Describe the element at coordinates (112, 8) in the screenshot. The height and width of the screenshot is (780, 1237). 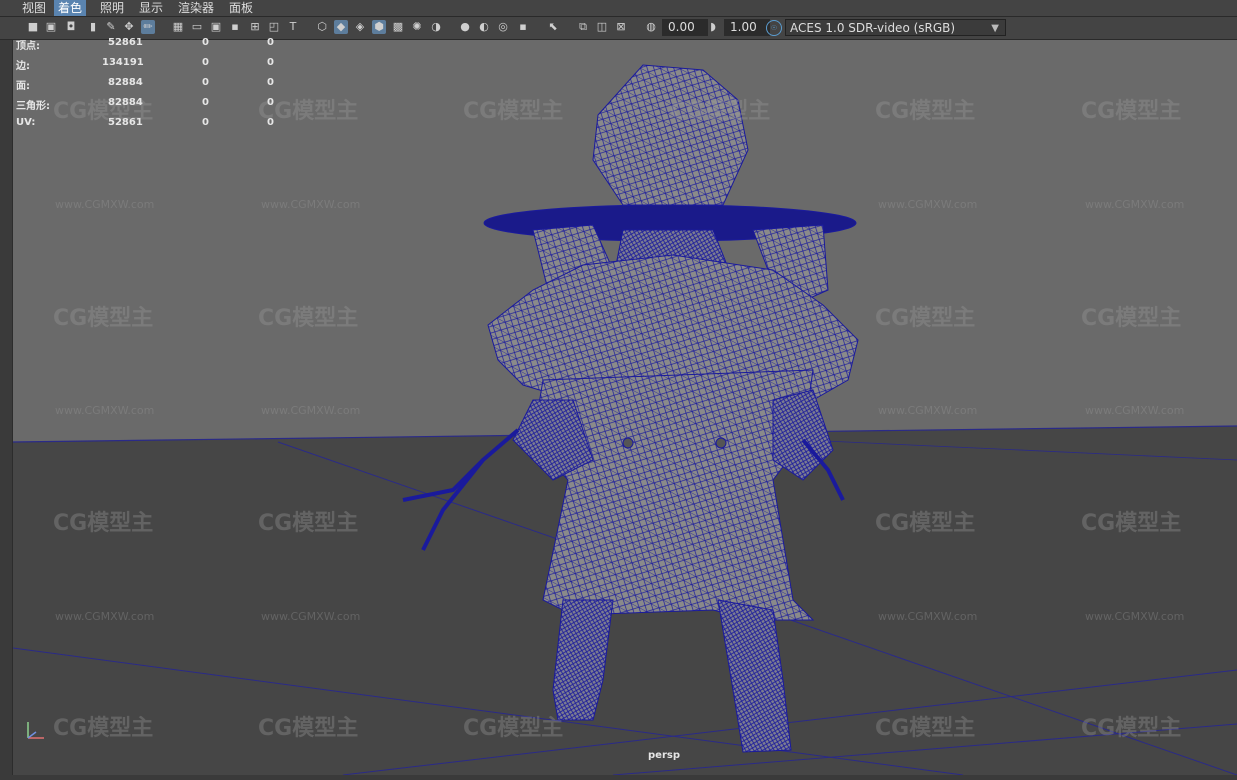
I see `menu-lighting: 照明` at that location.